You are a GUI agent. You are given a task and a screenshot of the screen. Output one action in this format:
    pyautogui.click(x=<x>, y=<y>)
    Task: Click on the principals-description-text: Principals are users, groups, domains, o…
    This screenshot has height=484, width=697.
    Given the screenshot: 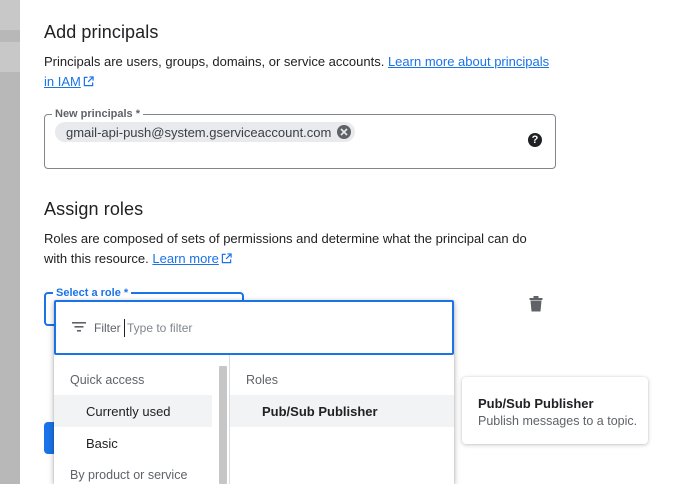 What is the action you would take?
    pyautogui.click(x=214, y=61)
    